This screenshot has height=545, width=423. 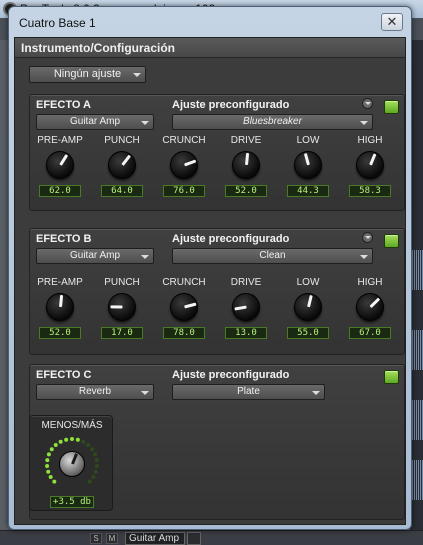 What do you see at coordinates (95, 392) in the screenshot?
I see `effect-type-dropdown: Reverb` at bounding box center [95, 392].